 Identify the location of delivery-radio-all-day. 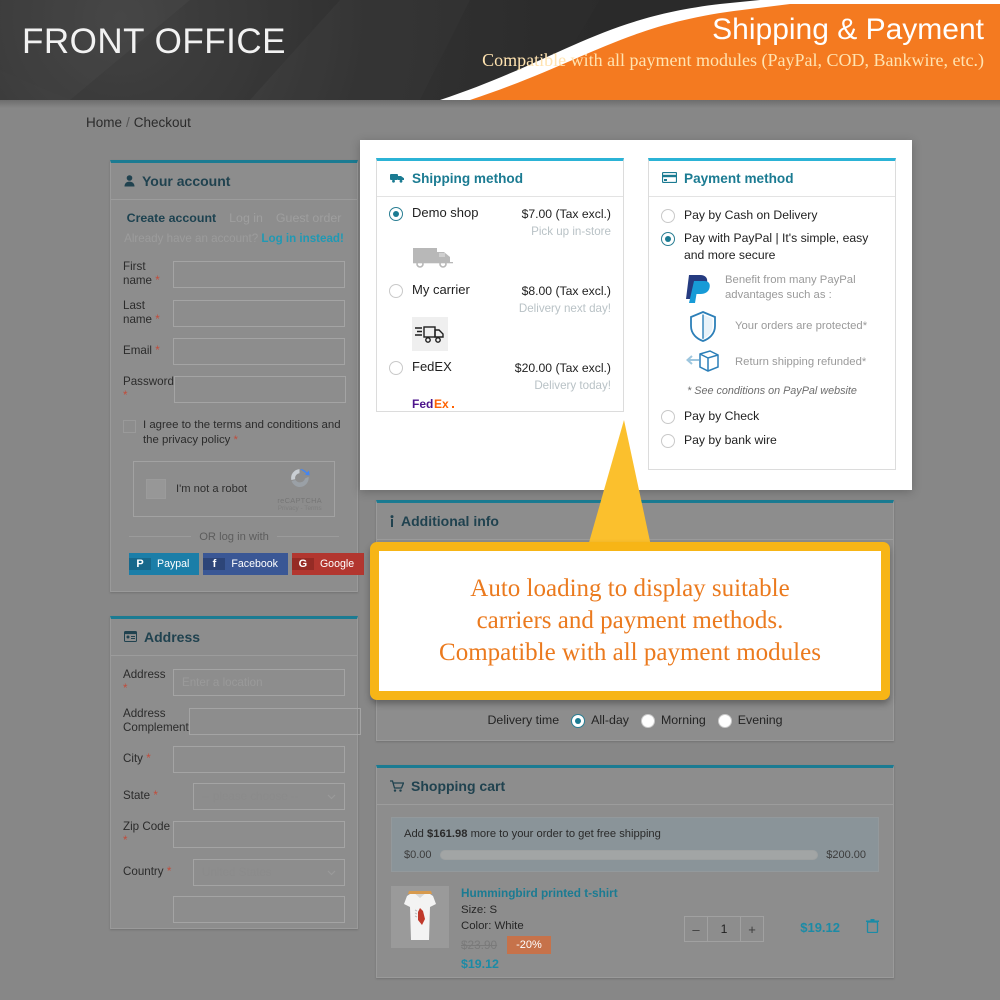
(578, 721).